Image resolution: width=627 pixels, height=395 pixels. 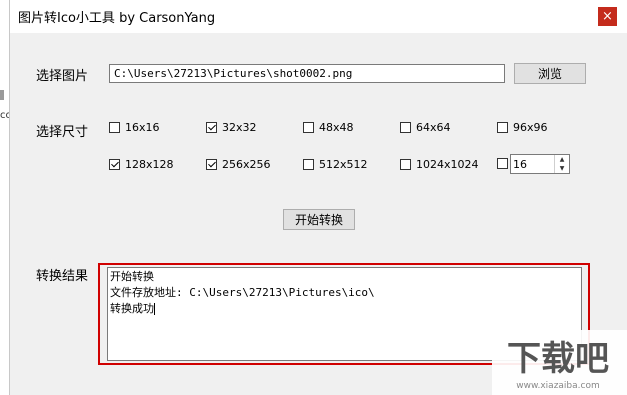 I want to click on start-convert-button: 开始转换, so click(x=319, y=219).